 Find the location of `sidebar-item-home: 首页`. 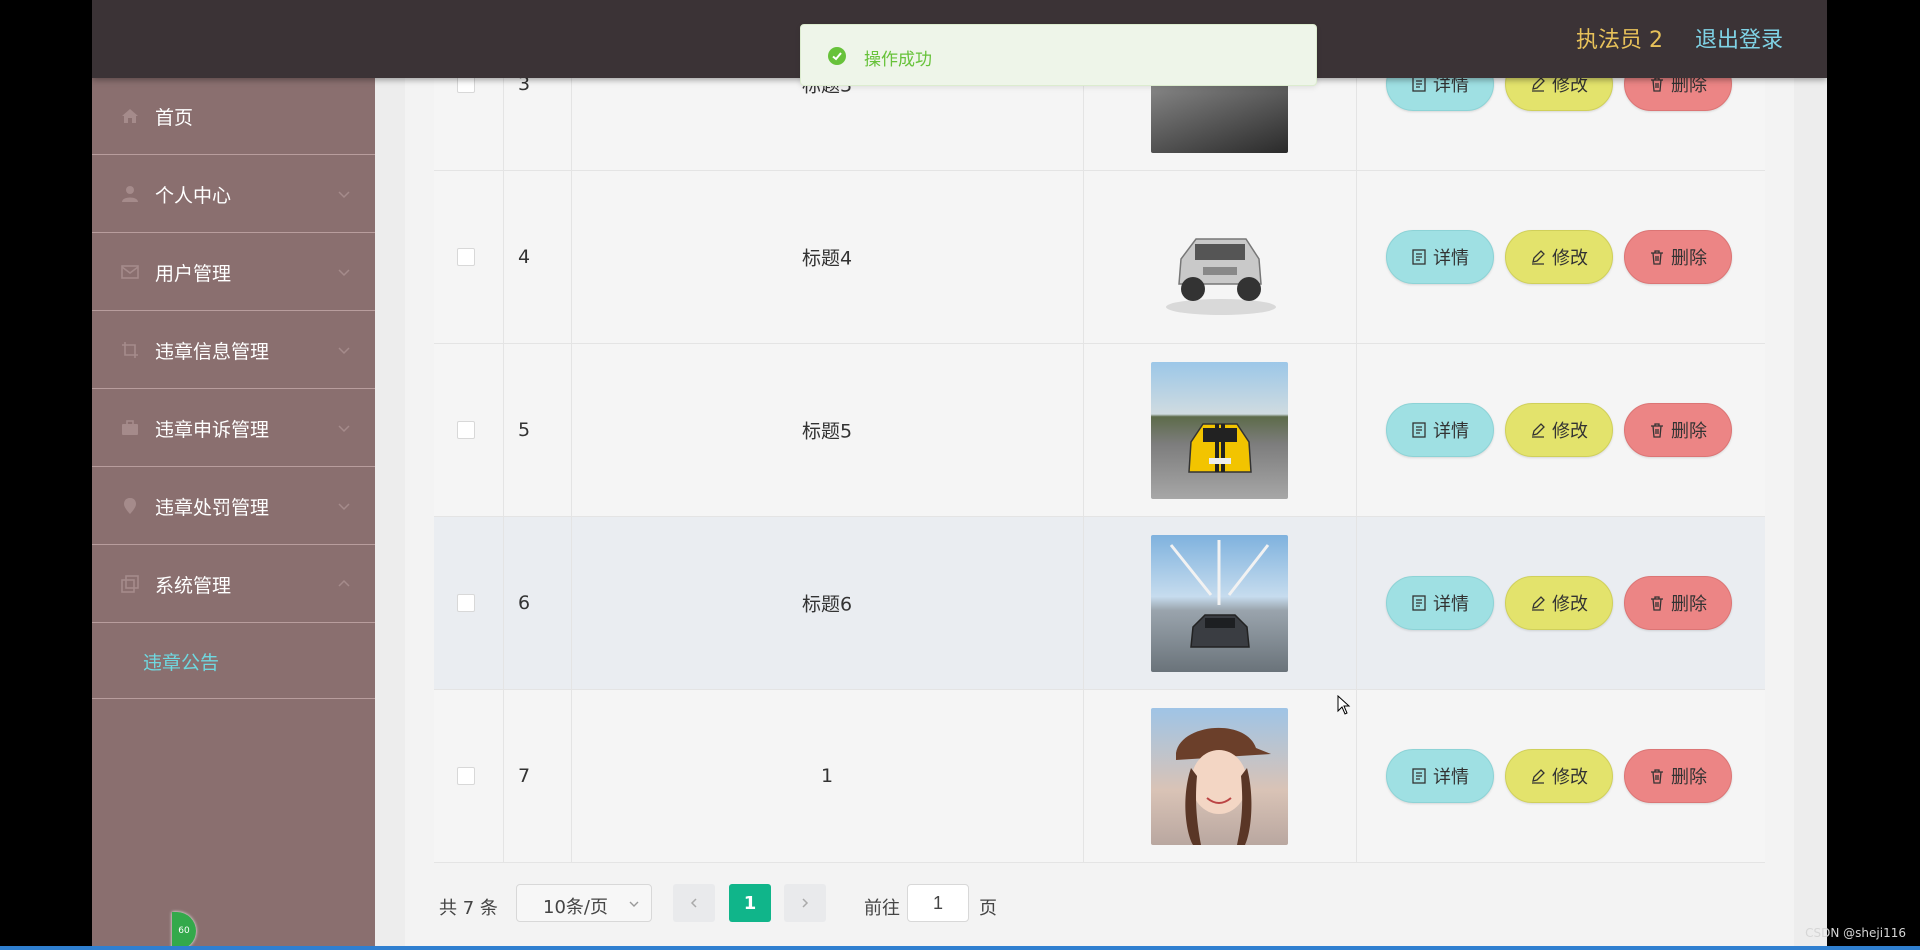

sidebar-item-home: 首页 is located at coordinates (233, 116).